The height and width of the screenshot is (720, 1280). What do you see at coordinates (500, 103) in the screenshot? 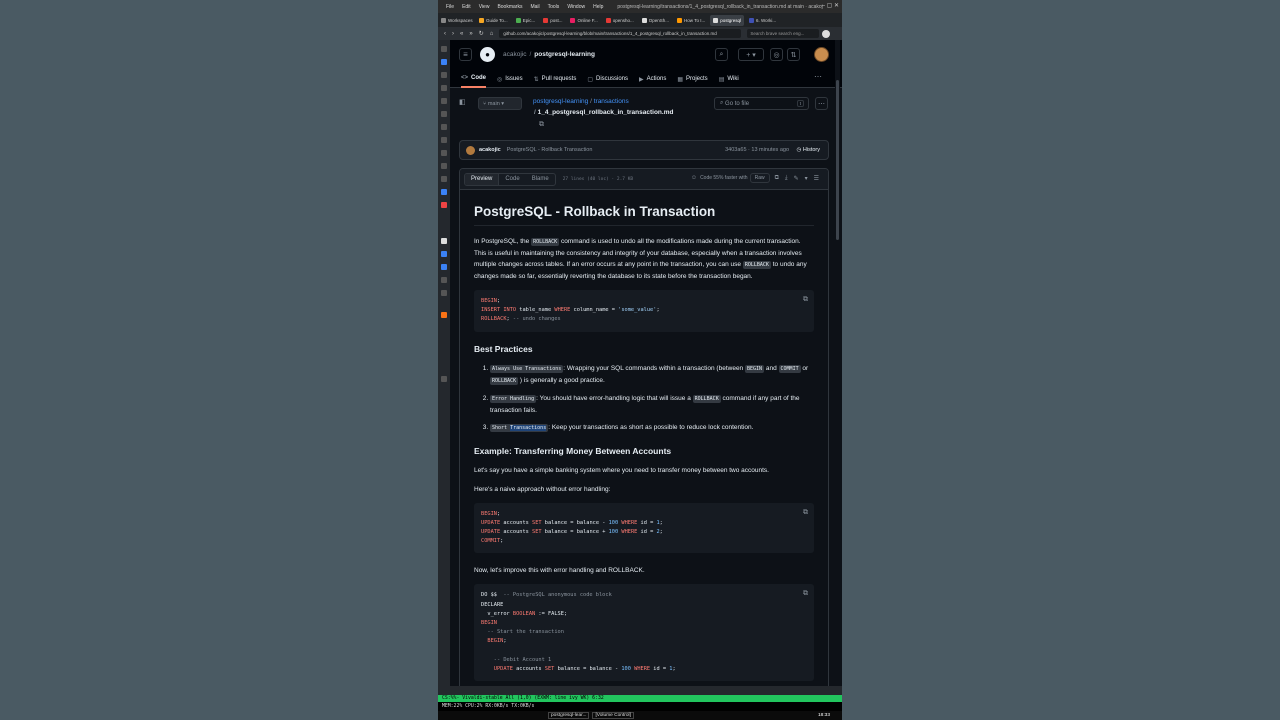
I see `branch-selector: ⑂ main ▾` at bounding box center [500, 103].